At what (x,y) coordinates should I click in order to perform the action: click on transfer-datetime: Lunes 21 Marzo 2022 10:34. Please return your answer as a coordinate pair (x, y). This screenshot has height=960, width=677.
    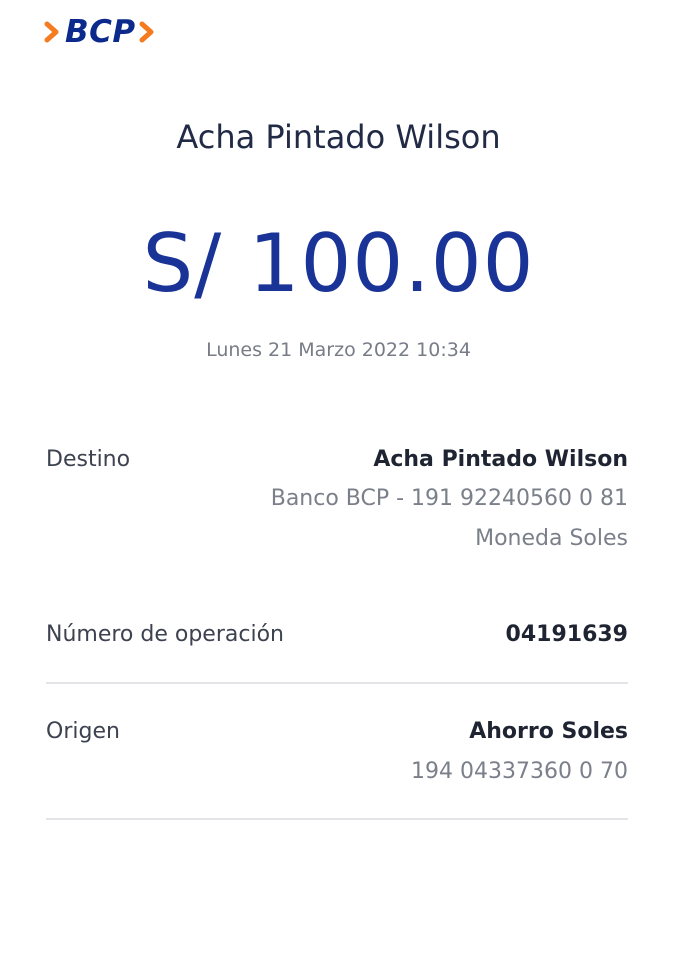
    Looking at the image, I should click on (338, 350).